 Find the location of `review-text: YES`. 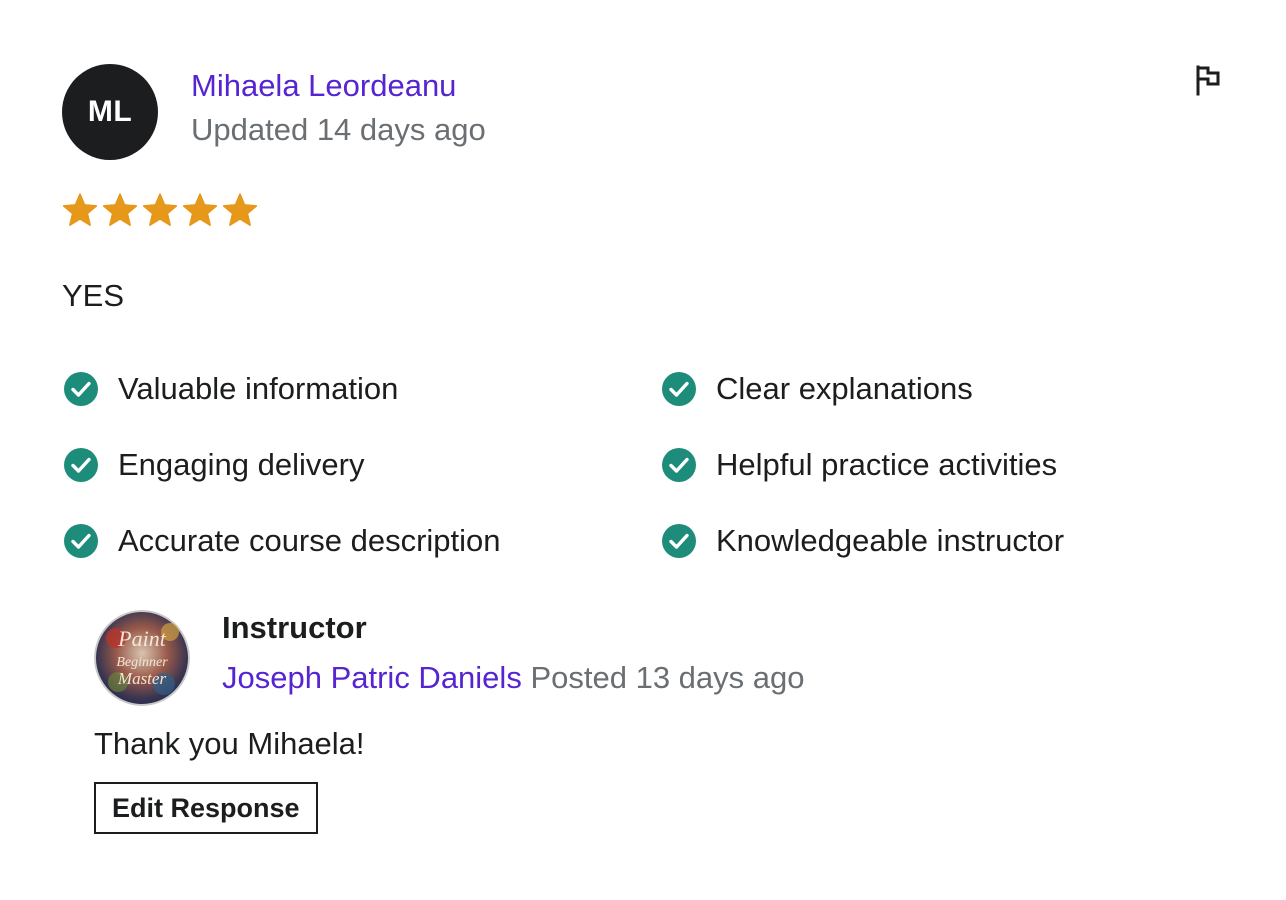

review-text: YES is located at coordinates (93, 295).